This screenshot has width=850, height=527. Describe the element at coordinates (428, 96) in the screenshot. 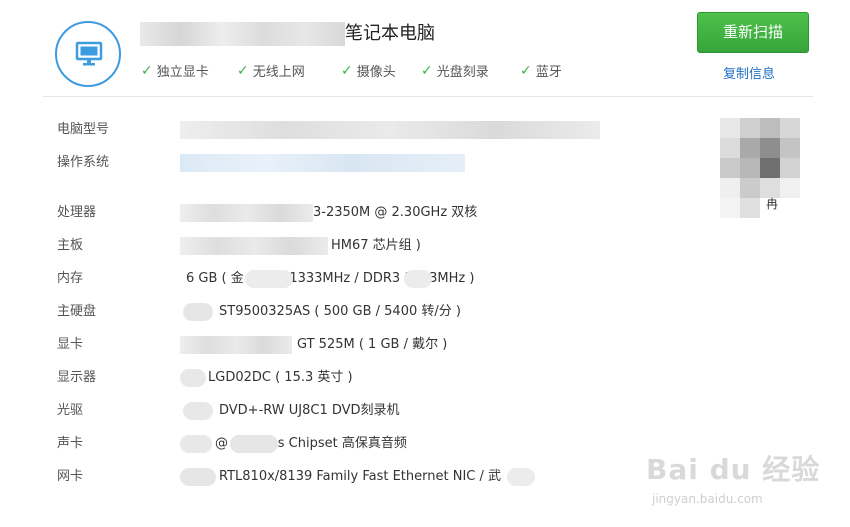

I see `header-divider` at that location.